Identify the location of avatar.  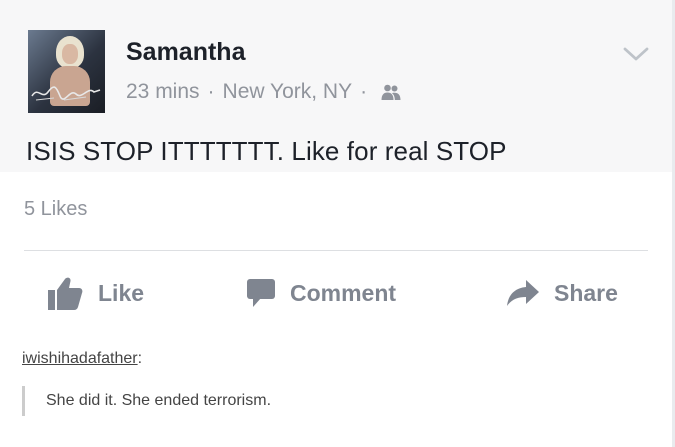
(66, 71).